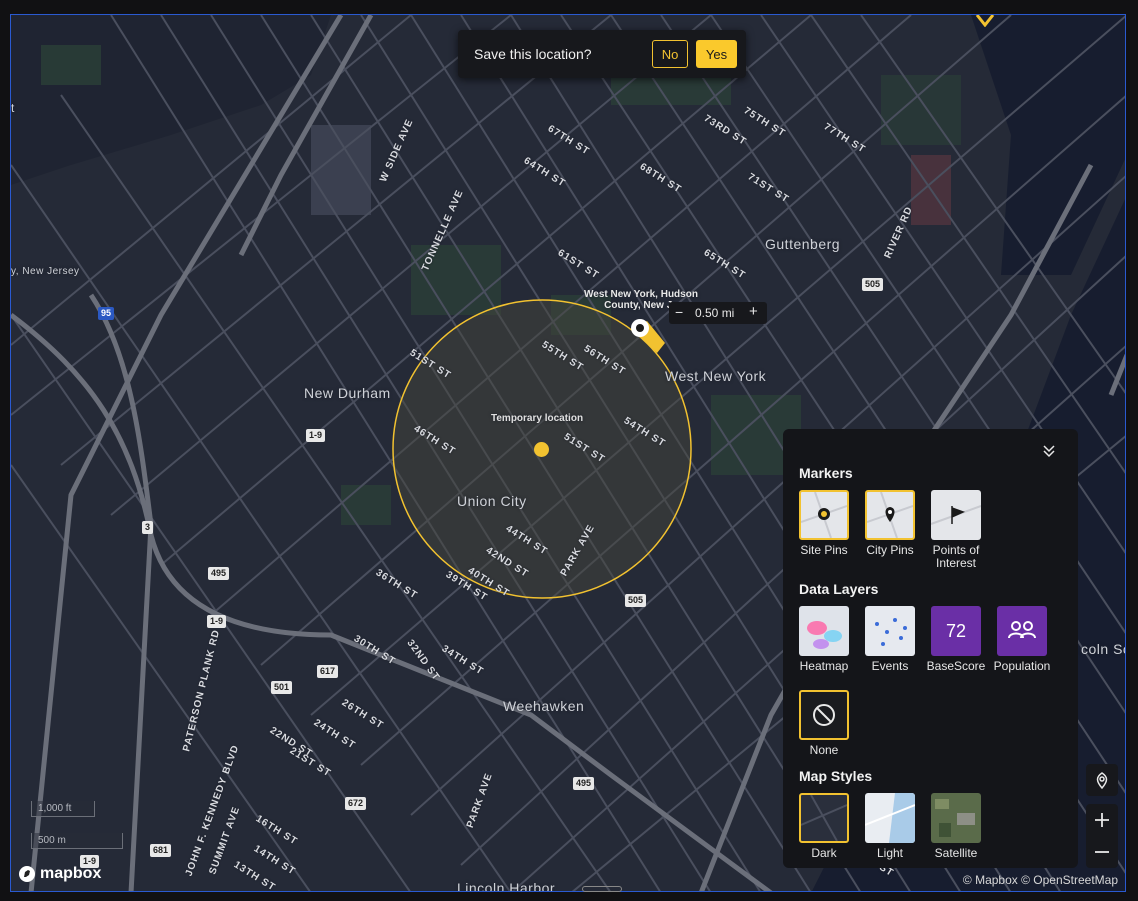  I want to click on points-of-interest-tile, so click(956, 515).